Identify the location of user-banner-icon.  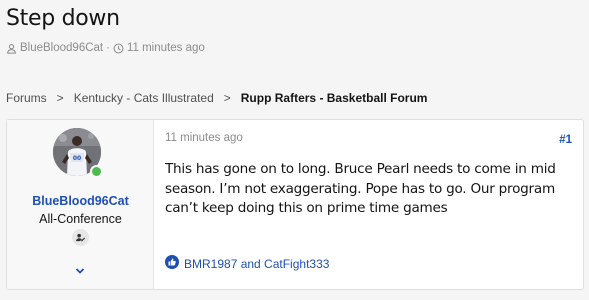
(80, 237).